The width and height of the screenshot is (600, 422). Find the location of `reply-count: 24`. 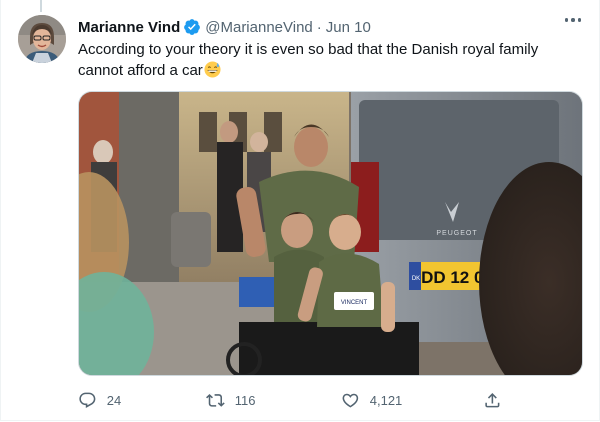

reply-count: 24 is located at coordinates (114, 400).